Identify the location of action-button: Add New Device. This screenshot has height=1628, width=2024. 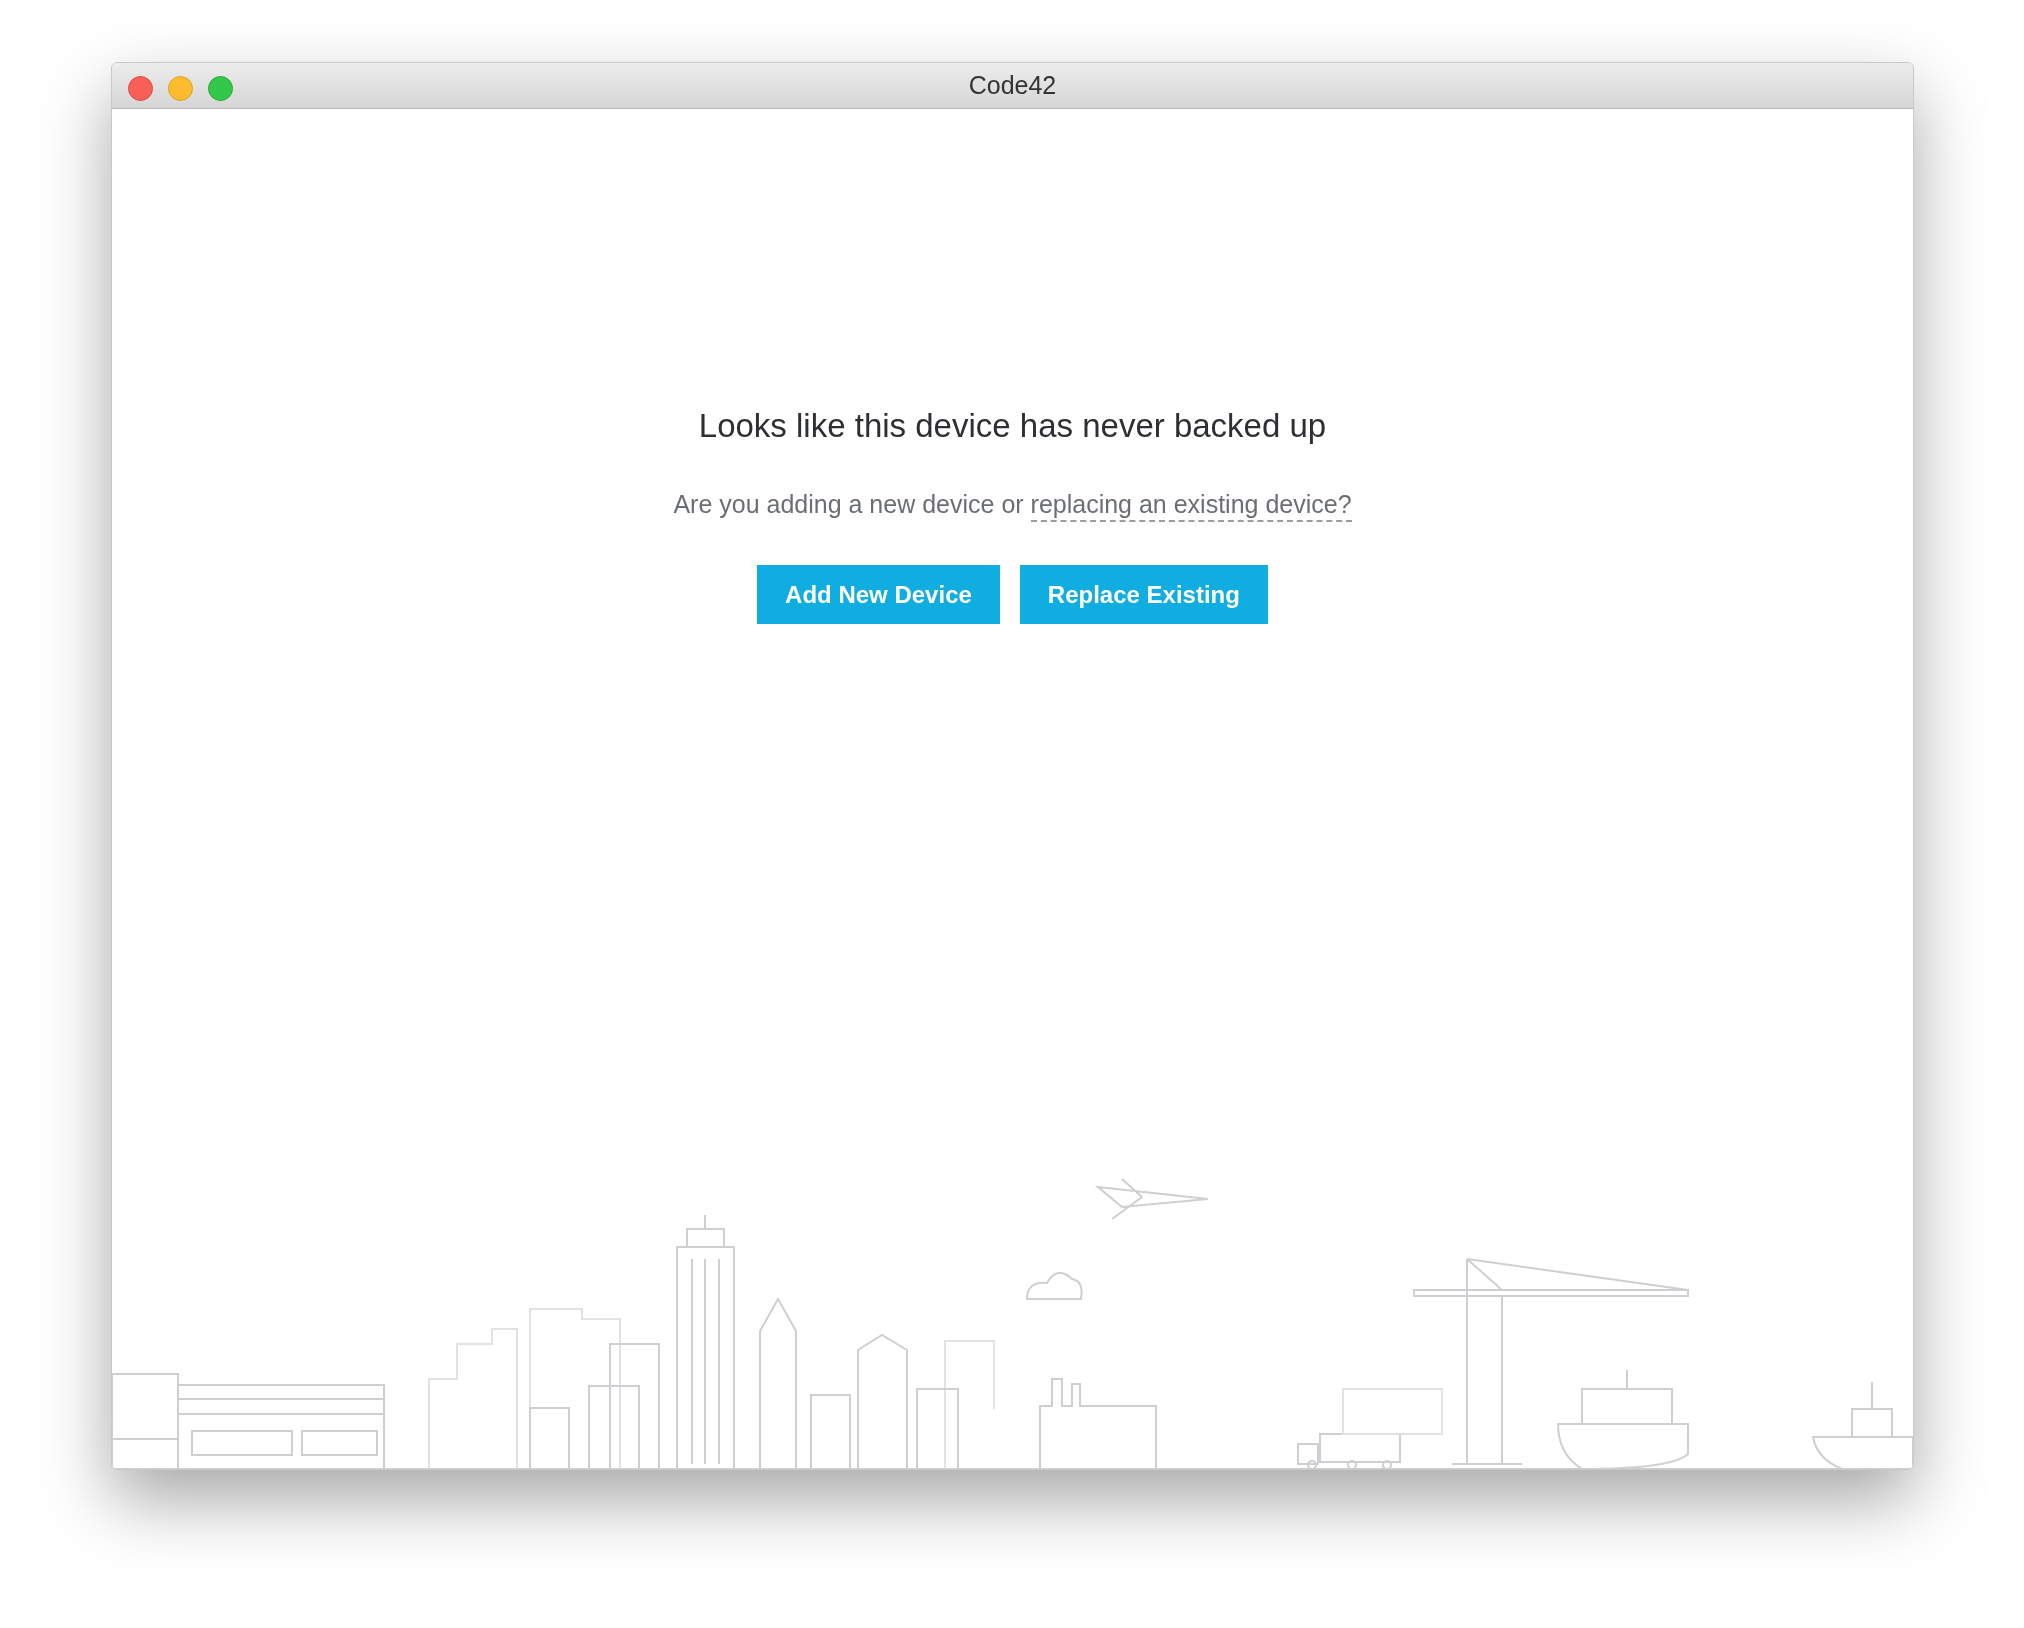
(878, 594).